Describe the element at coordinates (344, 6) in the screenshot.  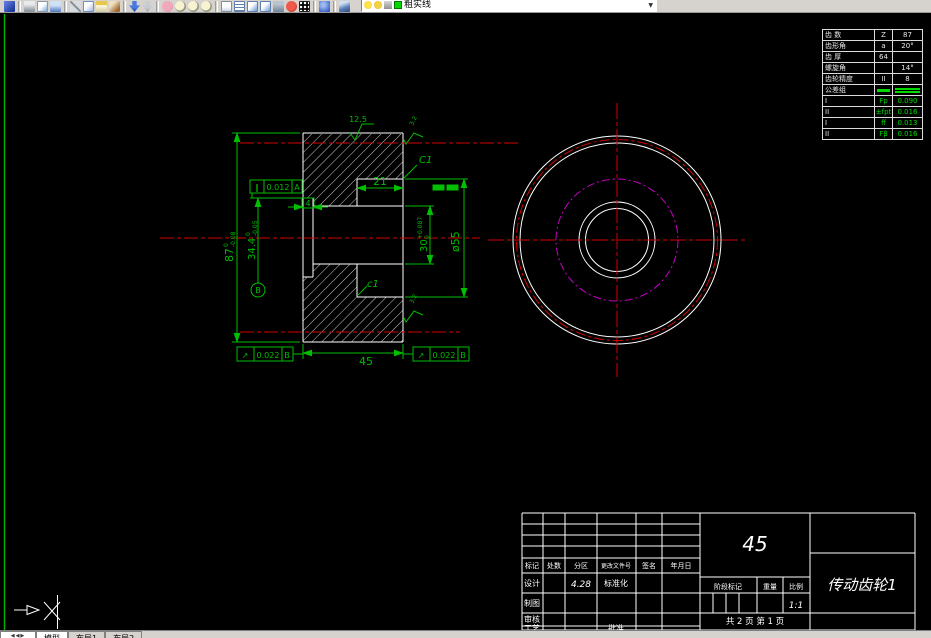
I see `layer-manager-icon` at that location.